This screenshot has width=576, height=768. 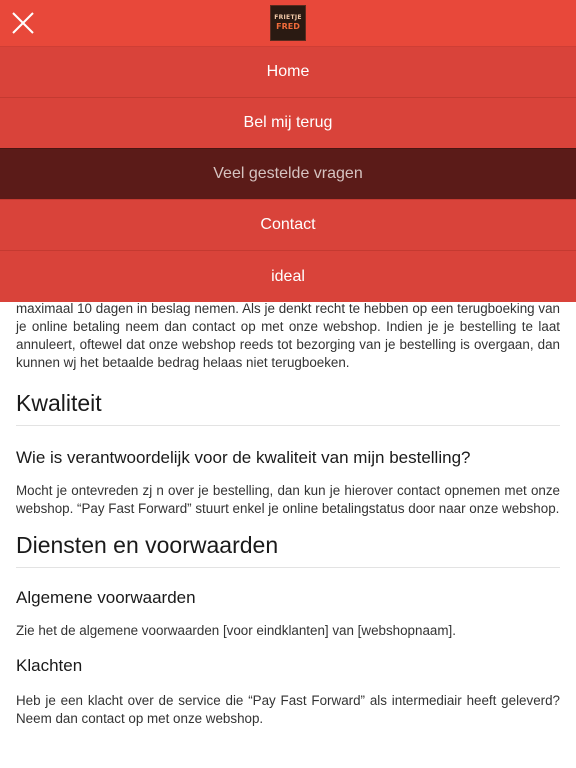 I want to click on top-bar: FRIETJE FRED, so click(x=288, y=23).